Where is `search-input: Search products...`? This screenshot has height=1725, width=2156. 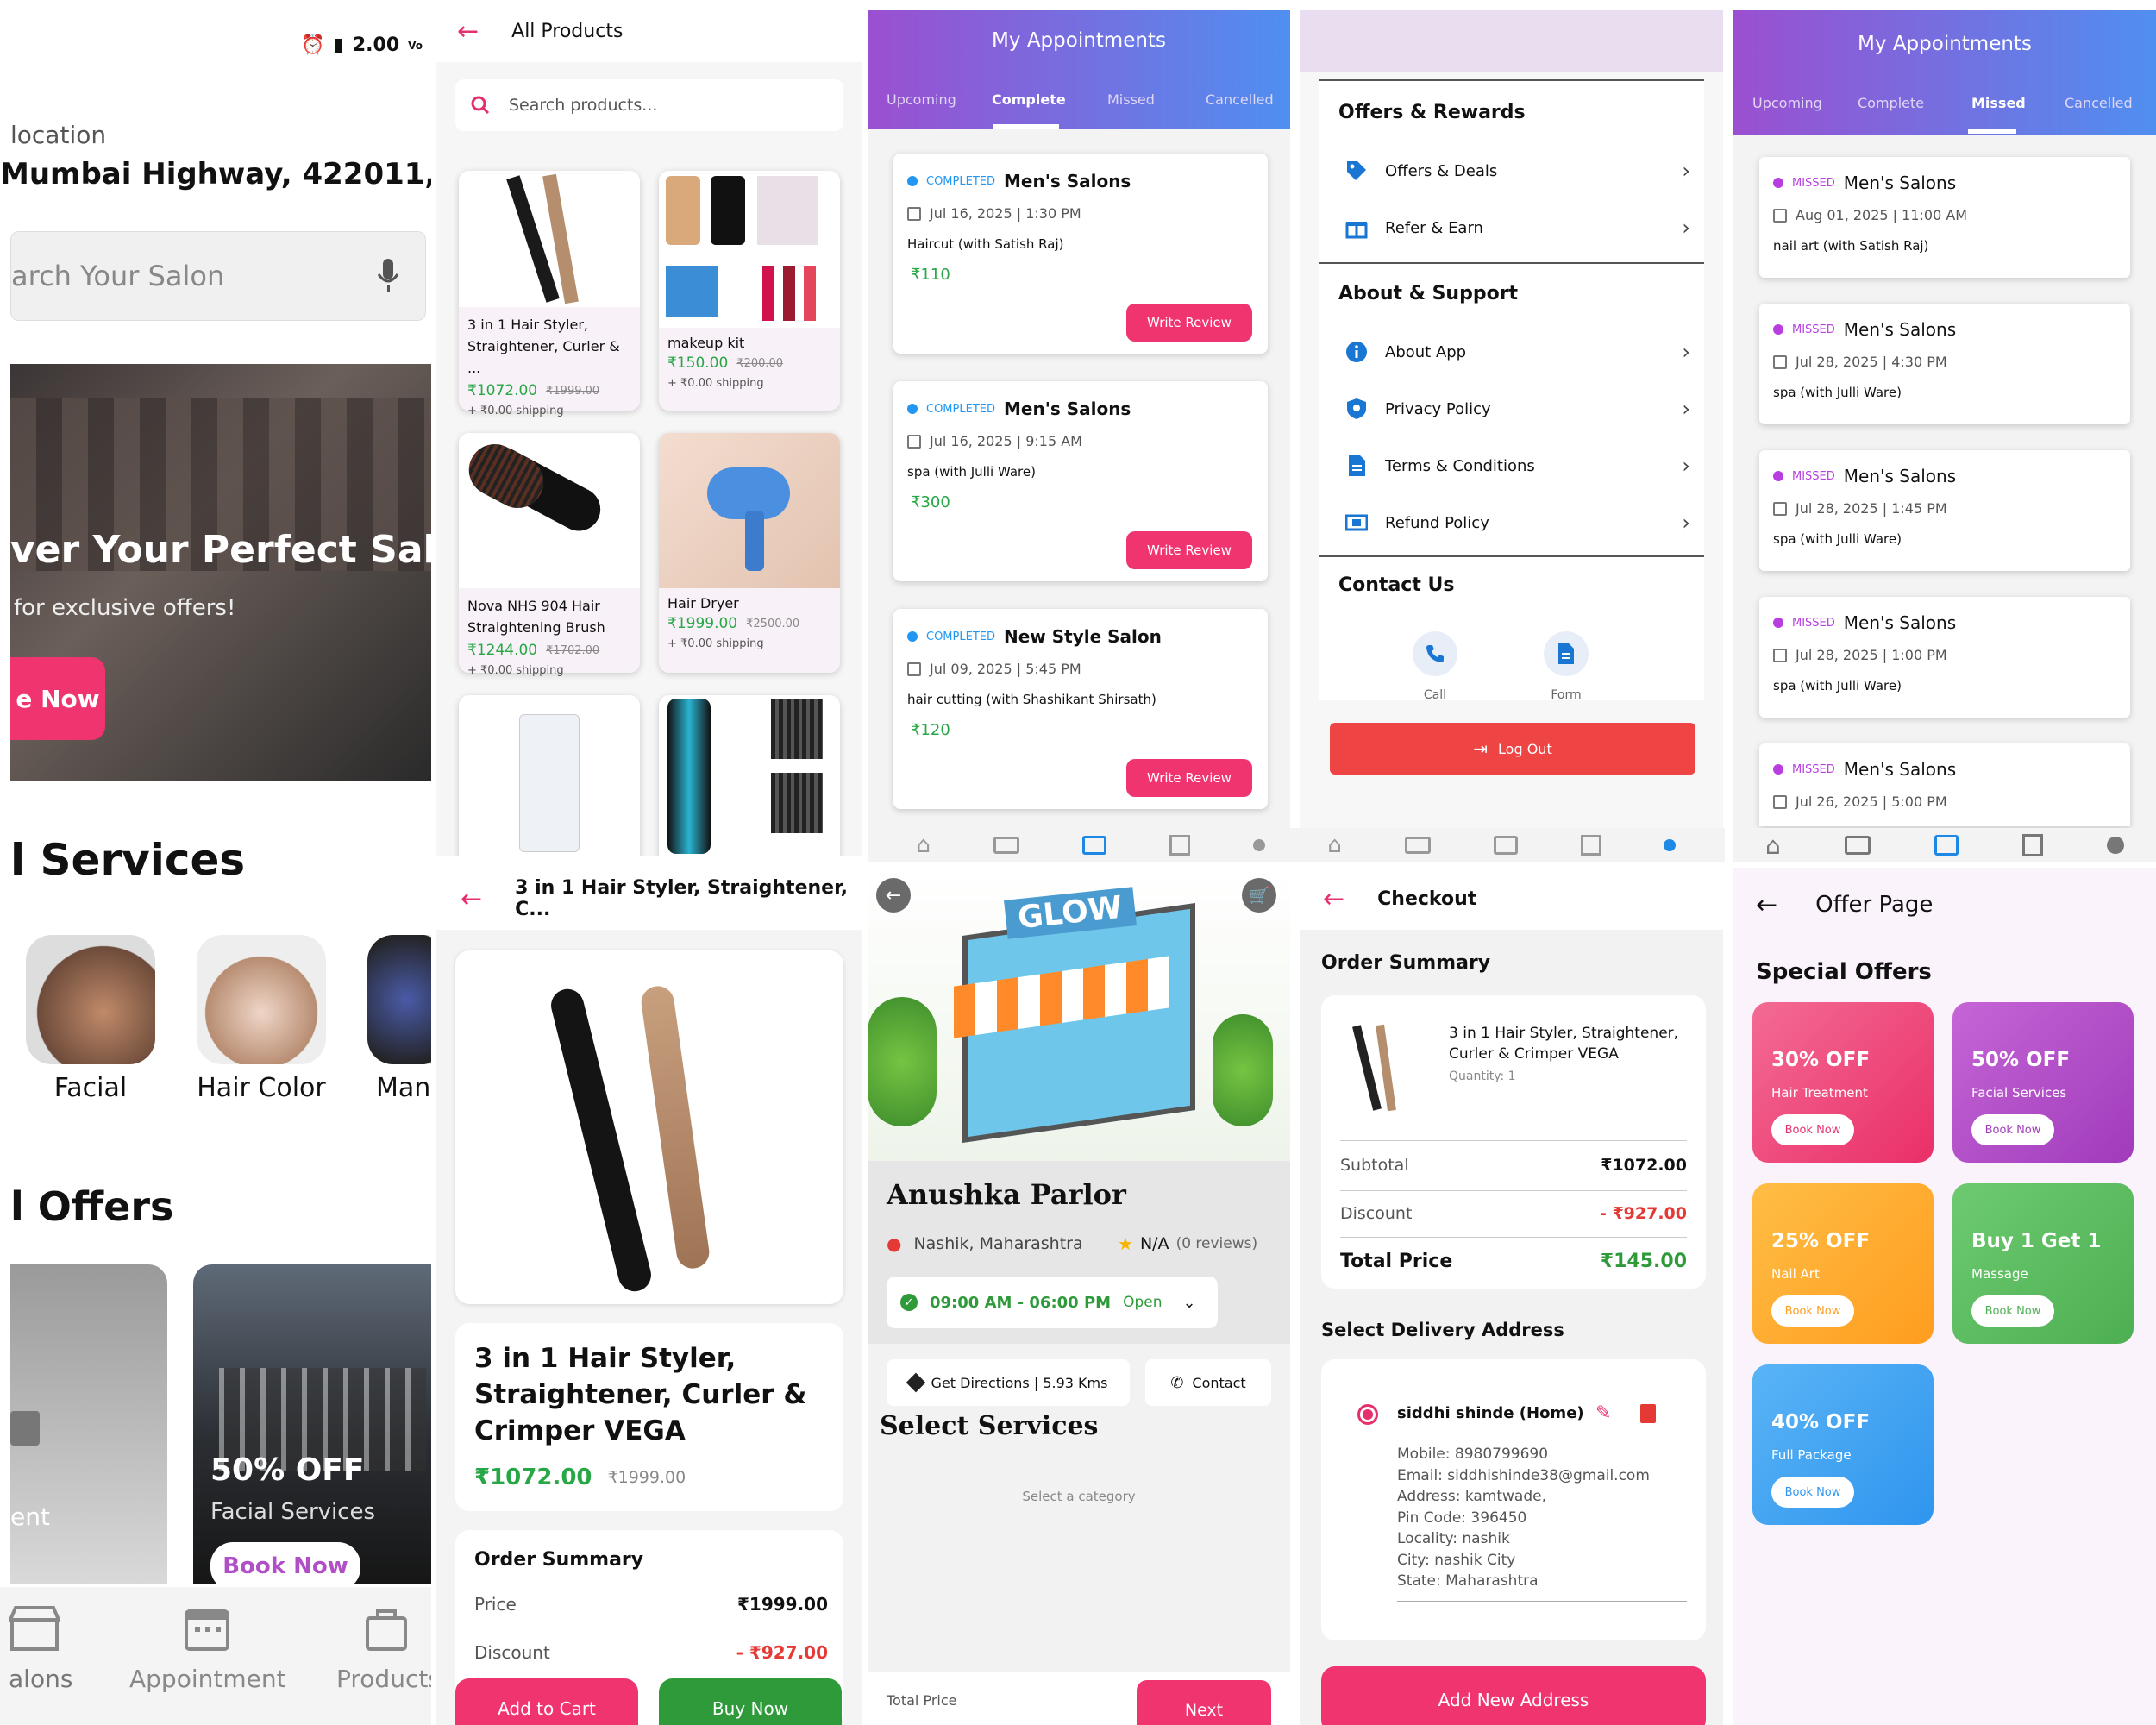 search-input: Search products... is located at coordinates (583, 106).